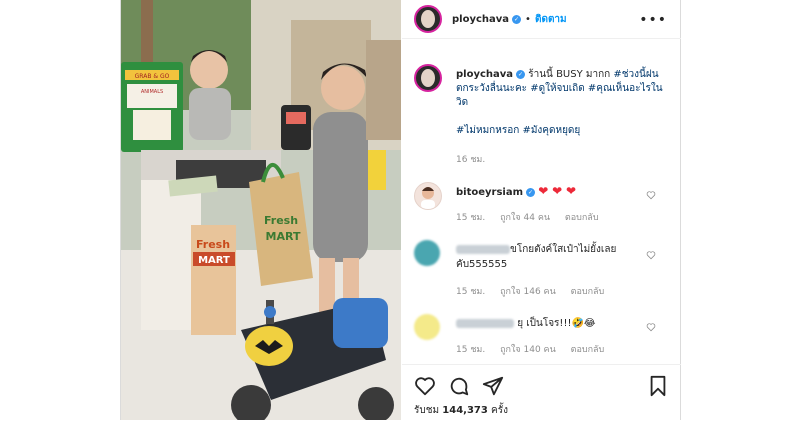 The width and height of the screenshot is (800, 421). Describe the element at coordinates (152, 76) in the screenshot. I see `board-label: GRAB & GO` at that location.